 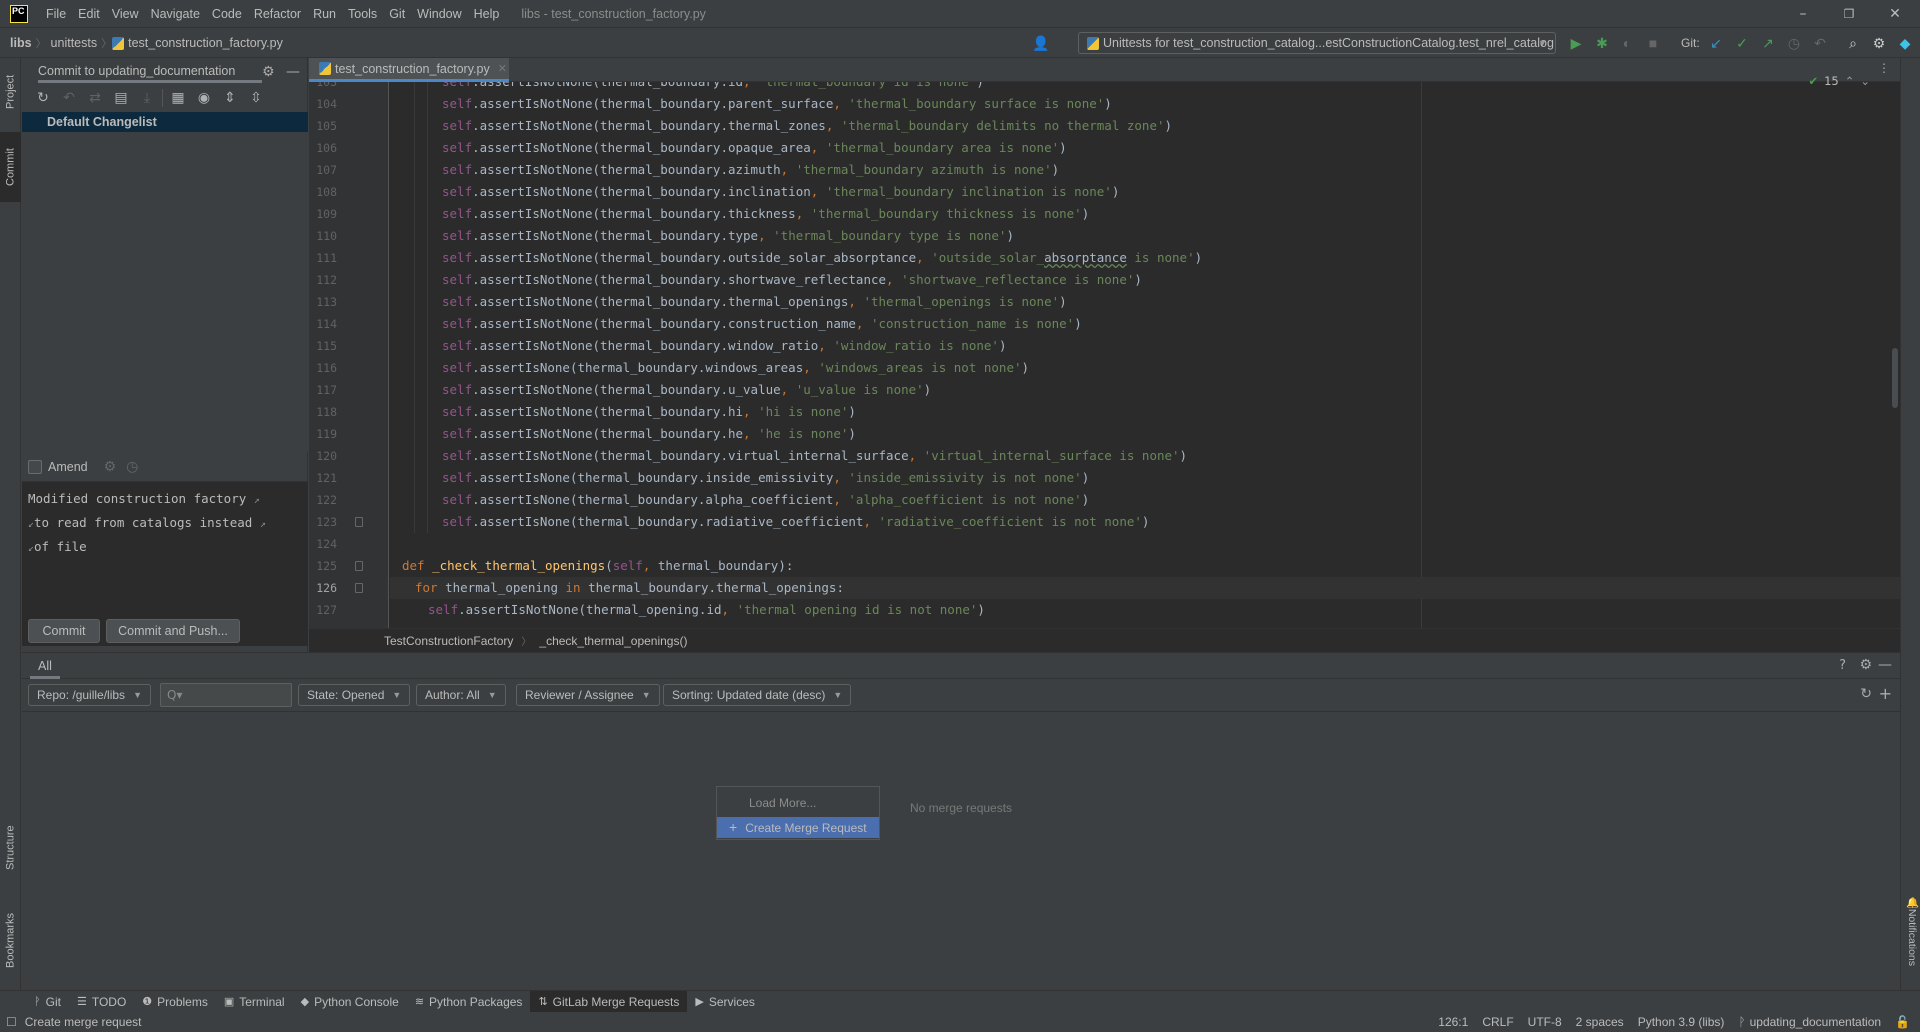 What do you see at coordinates (1865, 665) in the screenshot?
I see `gear-icon: ⚙` at bounding box center [1865, 665].